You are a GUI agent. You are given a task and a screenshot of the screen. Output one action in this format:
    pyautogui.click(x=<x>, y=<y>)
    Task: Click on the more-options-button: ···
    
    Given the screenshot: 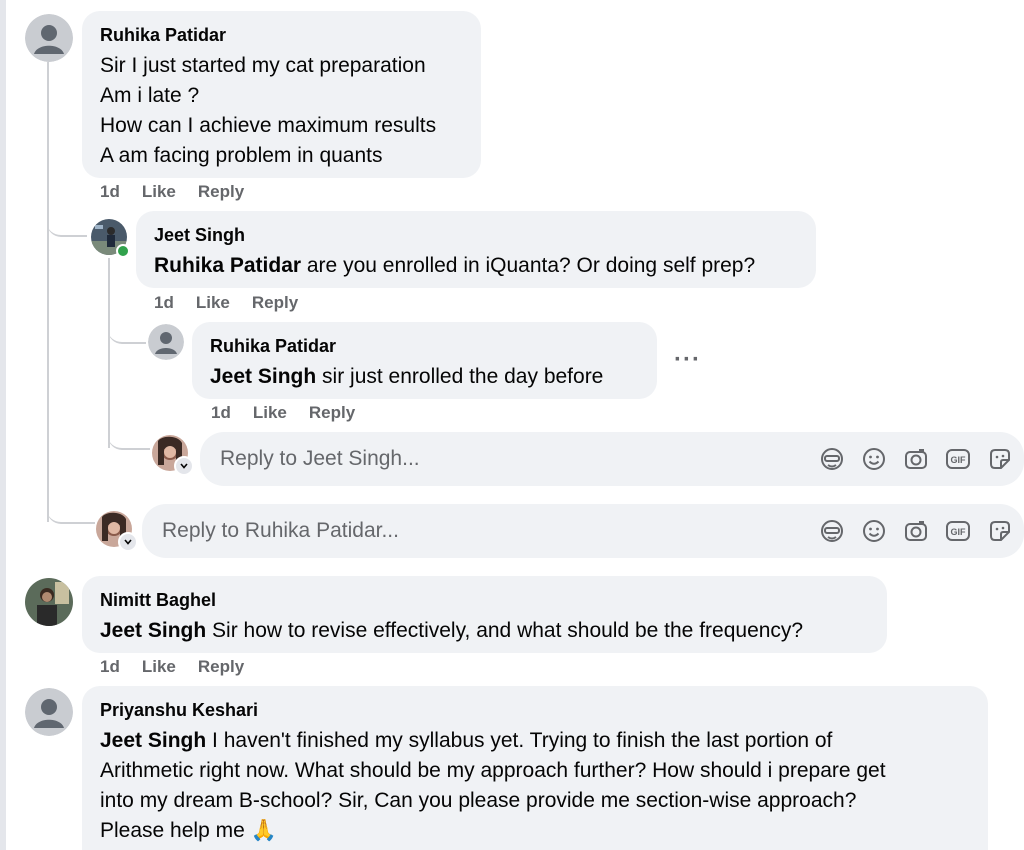 What is the action you would take?
    pyautogui.click(x=687, y=360)
    